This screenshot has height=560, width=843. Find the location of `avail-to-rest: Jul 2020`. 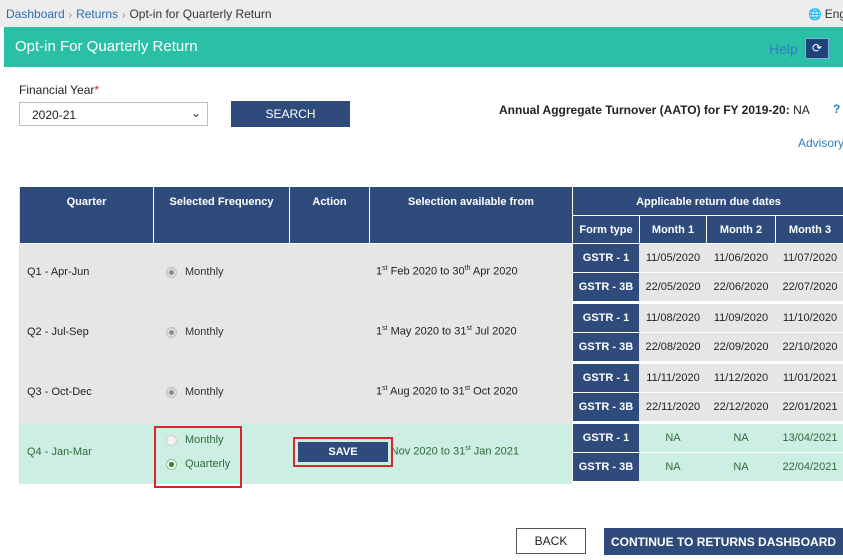

avail-to-rest: Jul 2020 is located at coordinates (494, 331).